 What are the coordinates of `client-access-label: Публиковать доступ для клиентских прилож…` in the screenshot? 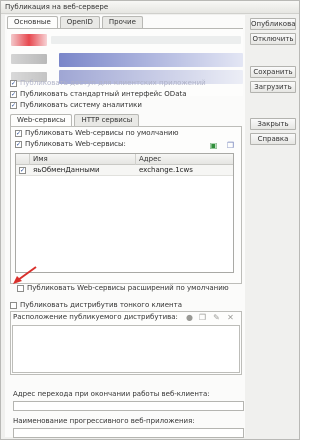 It's located at (113, 83).